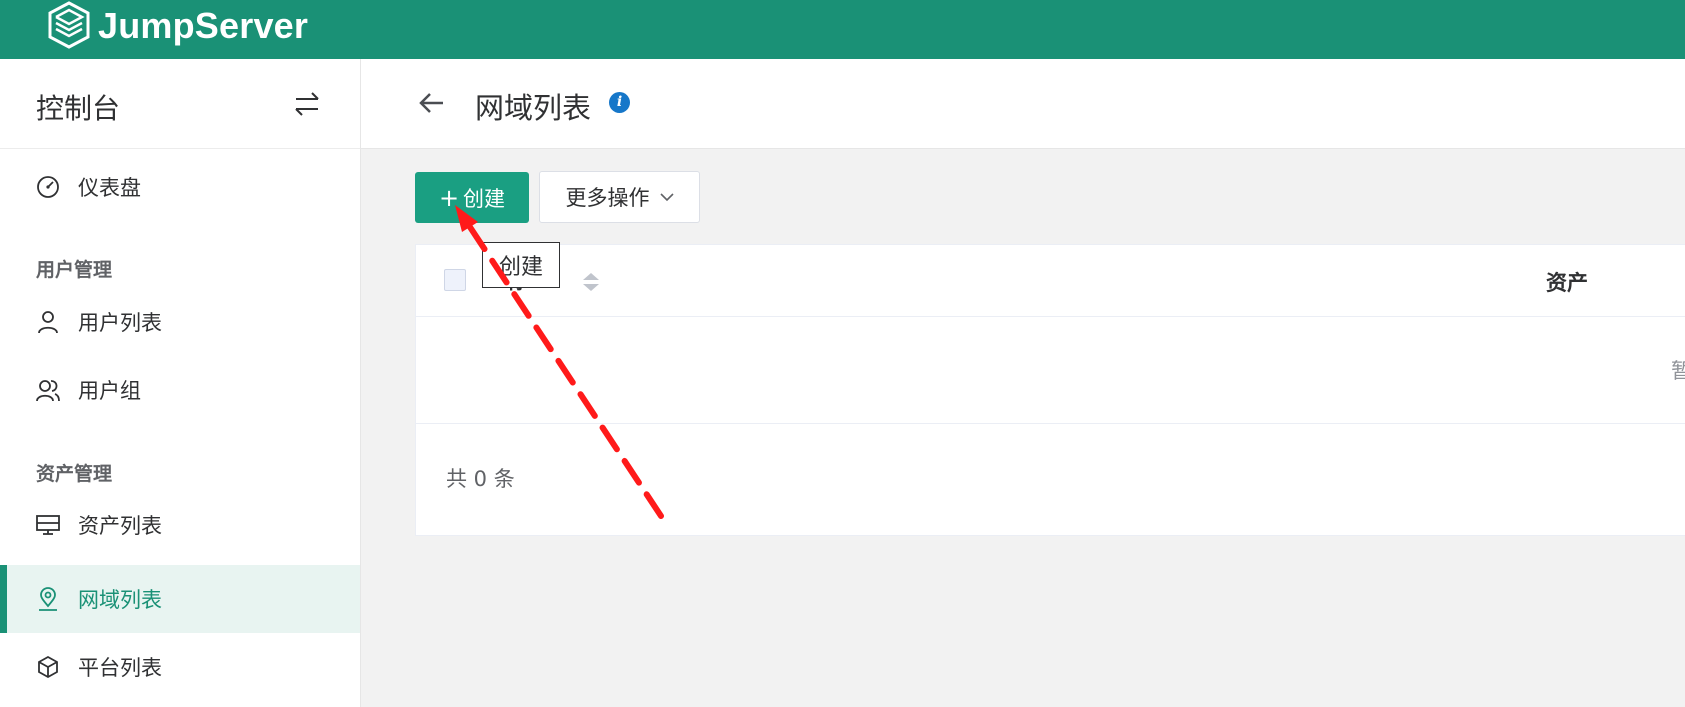 The height and width of the screenshot is (707, 1685). Describe the element at coordinates (607, 198) in the screenshot. I see `more-actions-label: 更多操作` at that location.